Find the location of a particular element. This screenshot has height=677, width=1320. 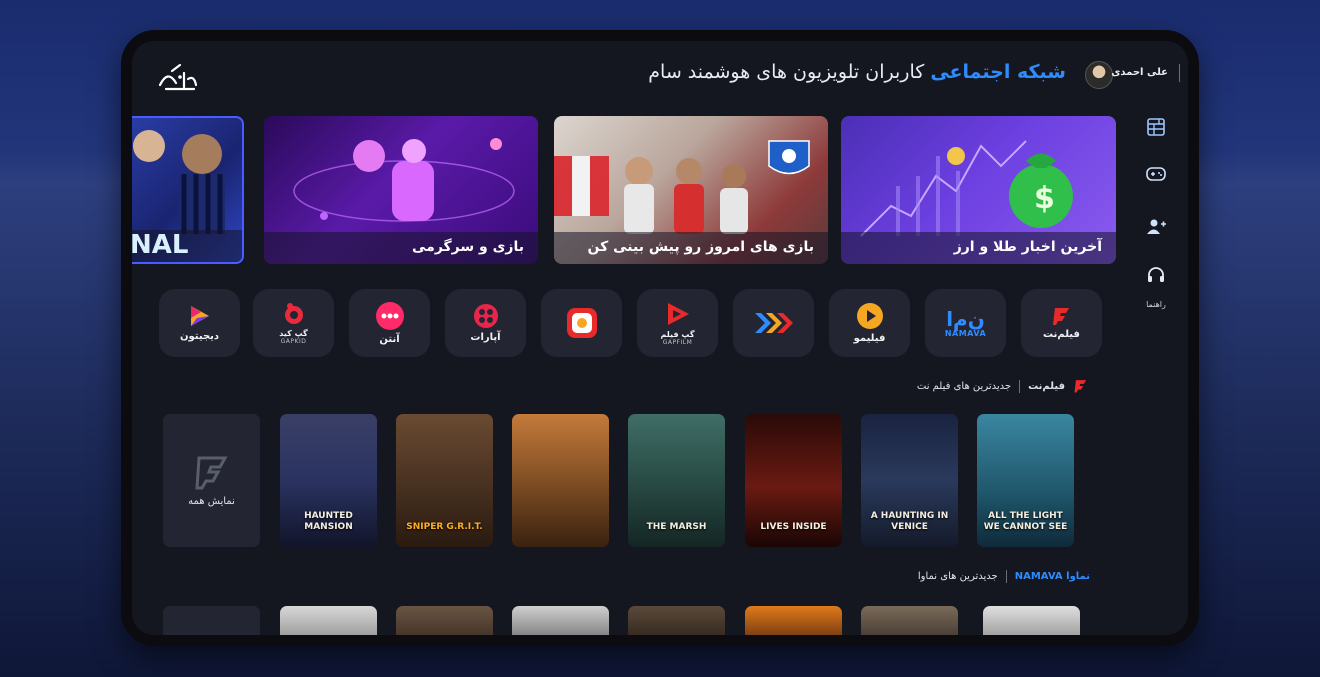

avatar is located at coordinates (1099, 75).